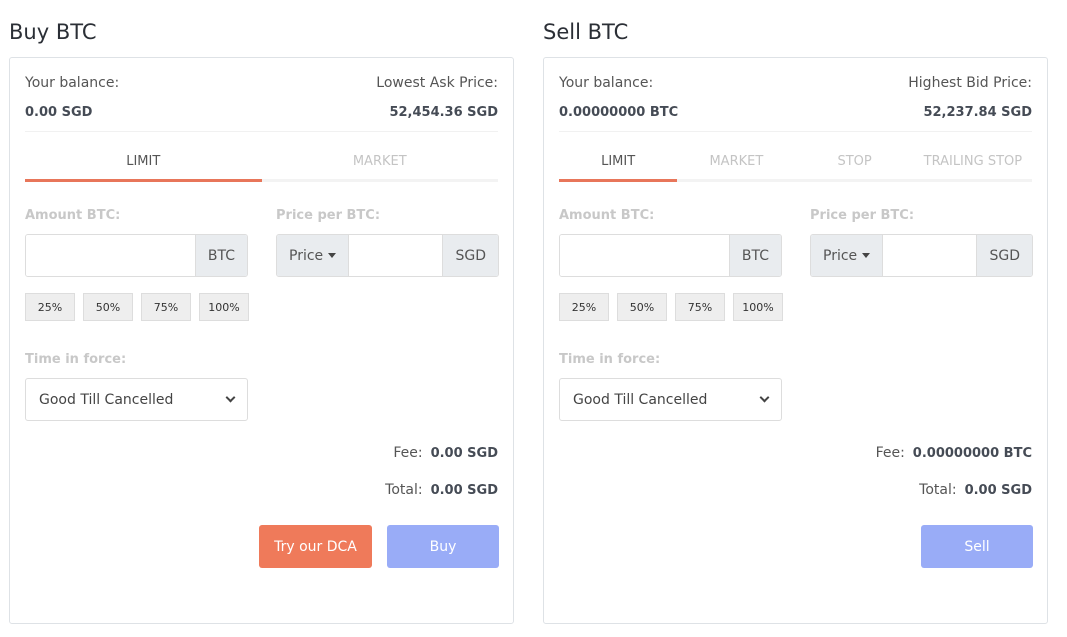 The width and height of the screenshot is (1067, 637). Describe the element at coordinates (619, 112) in the screenshot. I see `balance-value: 0.00000000 BTC` at that location.